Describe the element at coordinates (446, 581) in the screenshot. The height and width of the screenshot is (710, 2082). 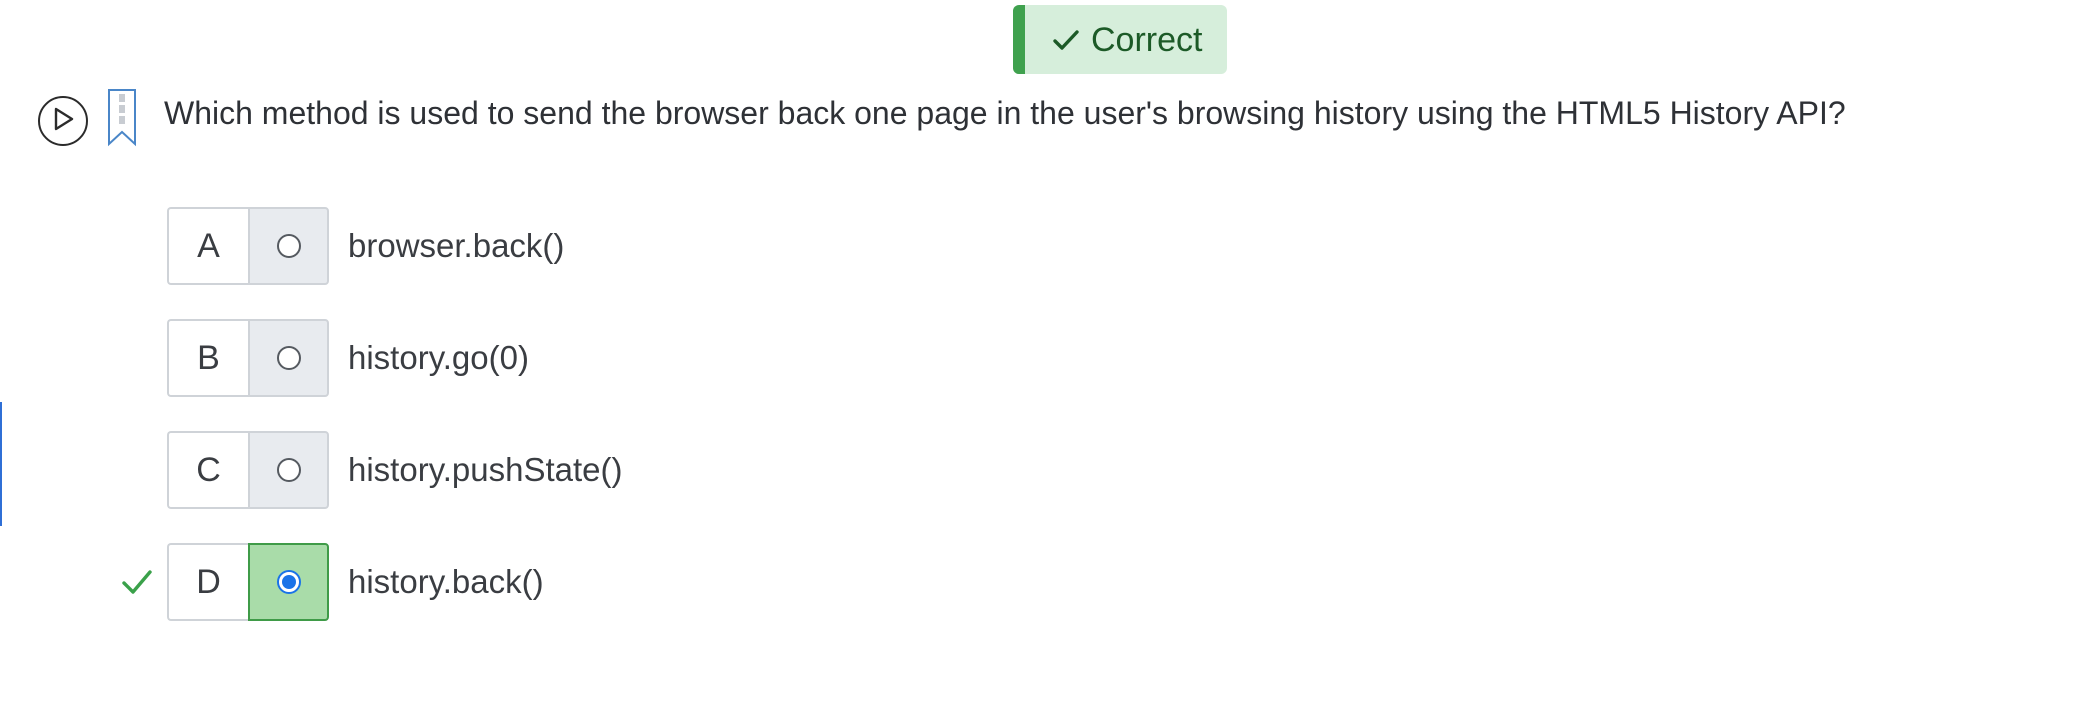
I see `option-text: history.back()` at that location.